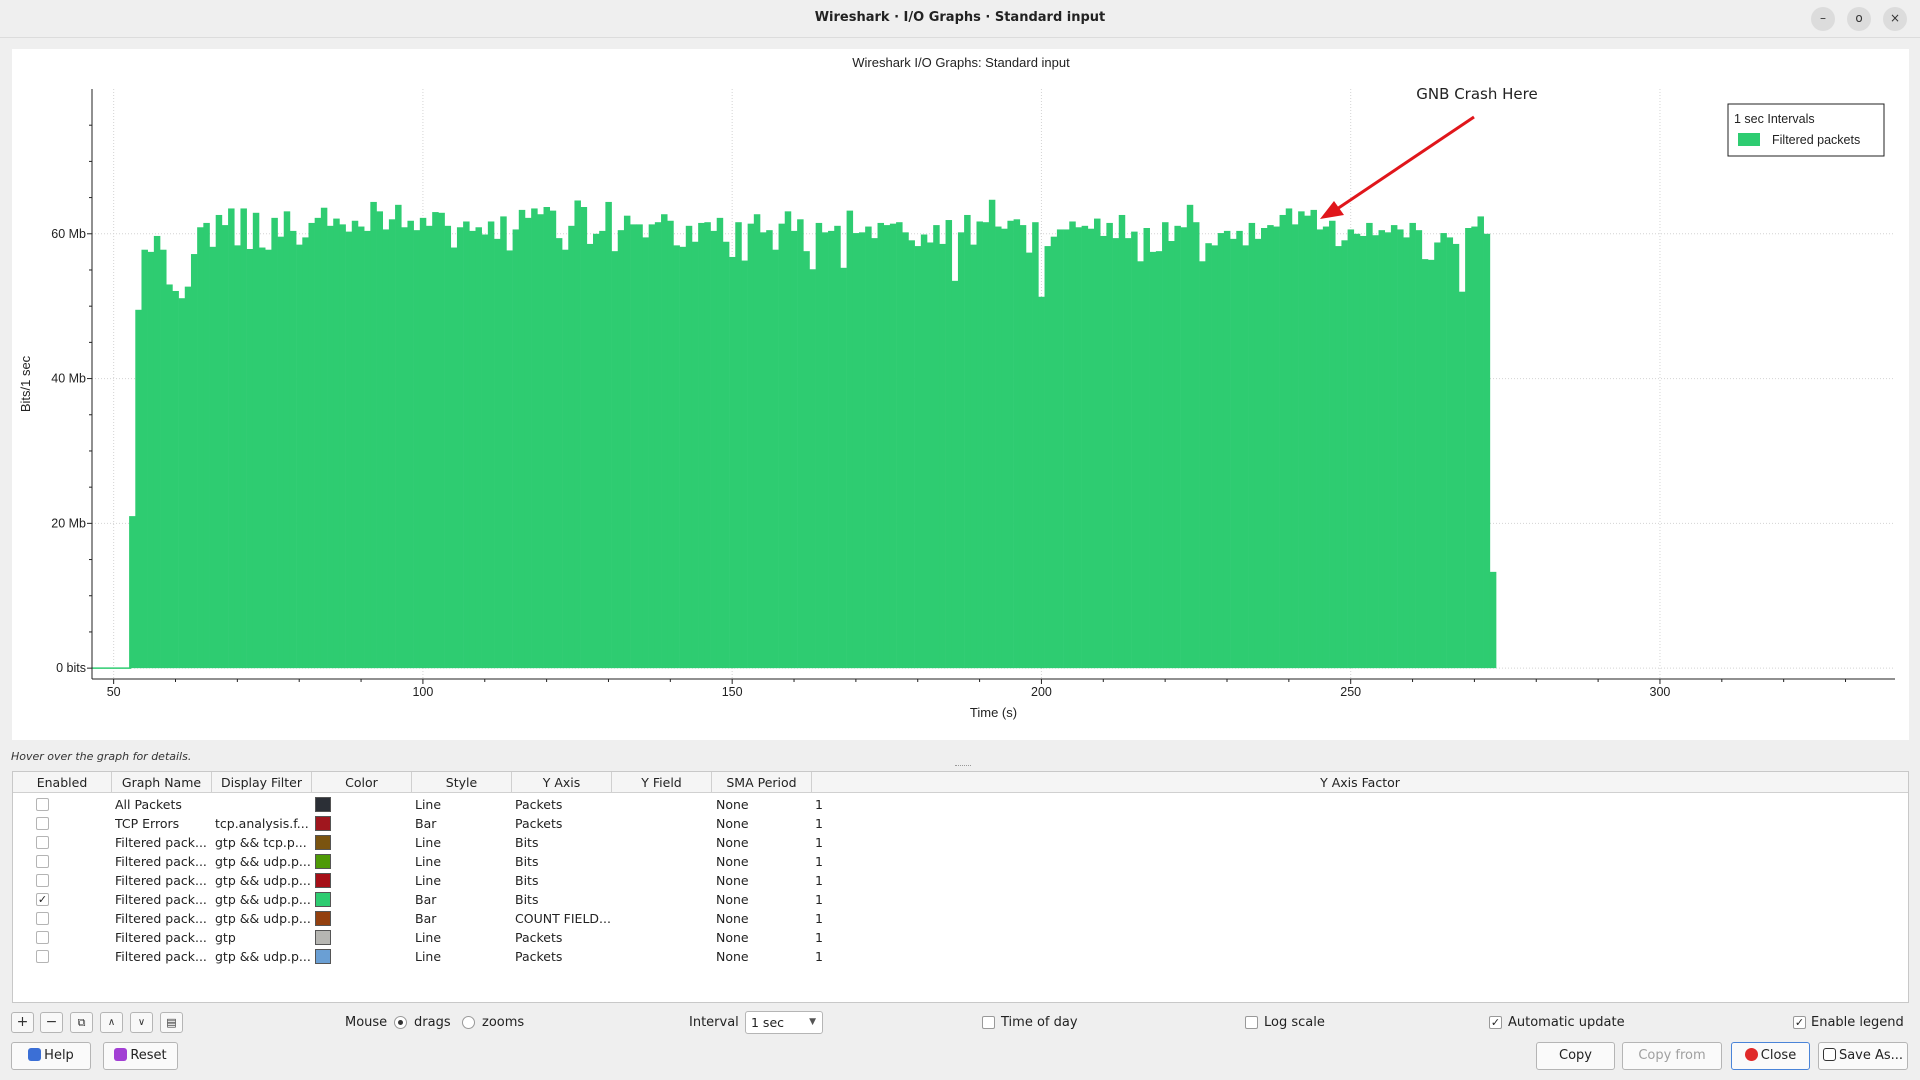  Describe the element at coordinates (22, 1022) in the screenshot. I see `add-icon: +` at that location.